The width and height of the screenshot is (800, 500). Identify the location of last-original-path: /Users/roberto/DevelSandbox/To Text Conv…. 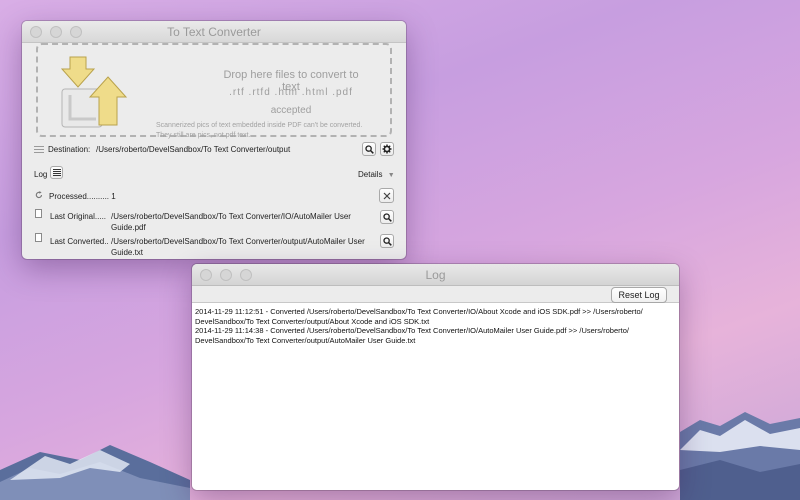
(231, 222).